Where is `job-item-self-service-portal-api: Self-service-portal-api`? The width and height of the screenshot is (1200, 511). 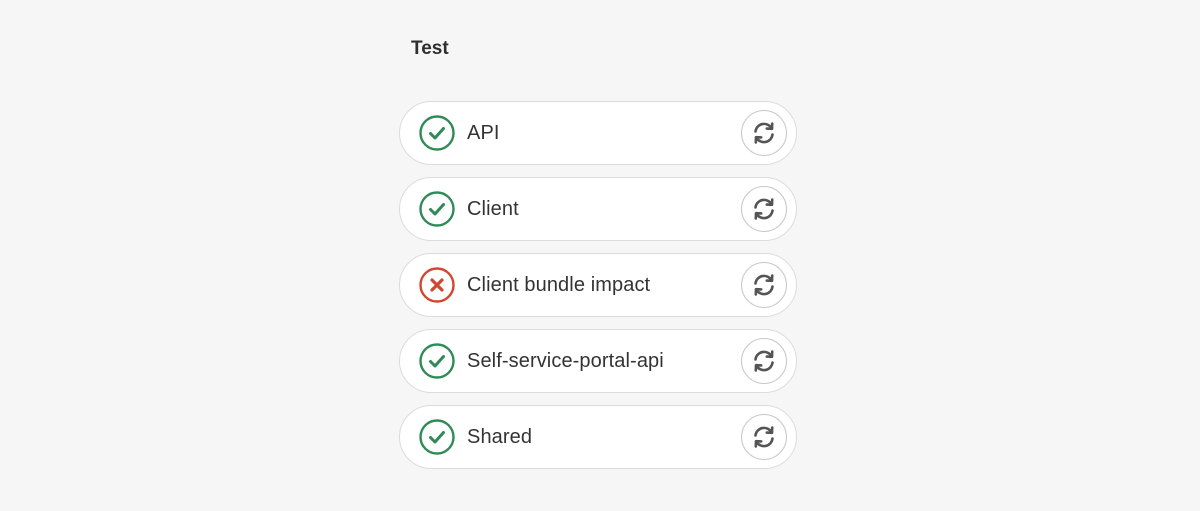
job-item-self-service-portal-api: Self-service-portal-api is located at coordinates (598, 361).